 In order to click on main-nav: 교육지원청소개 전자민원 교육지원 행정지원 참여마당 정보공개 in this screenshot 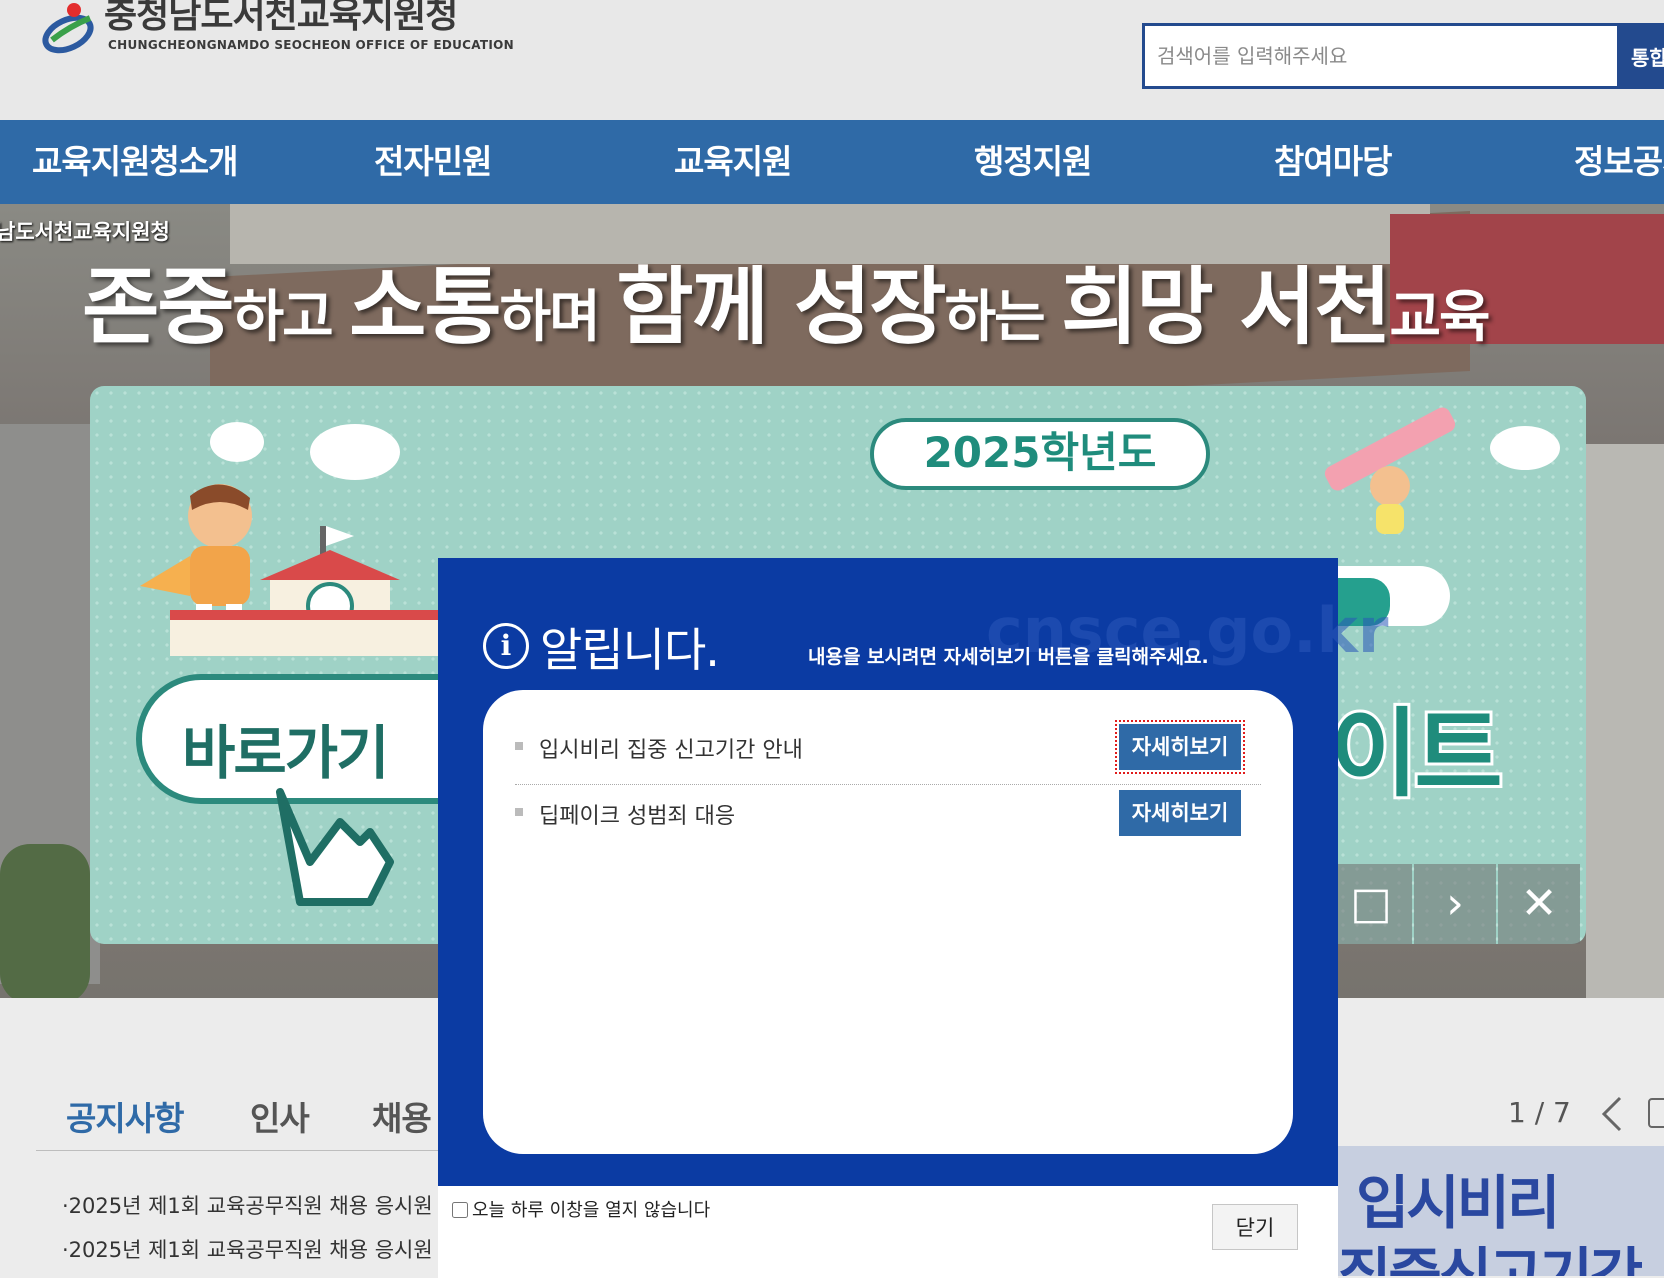, I will do `click(832, 162)`.